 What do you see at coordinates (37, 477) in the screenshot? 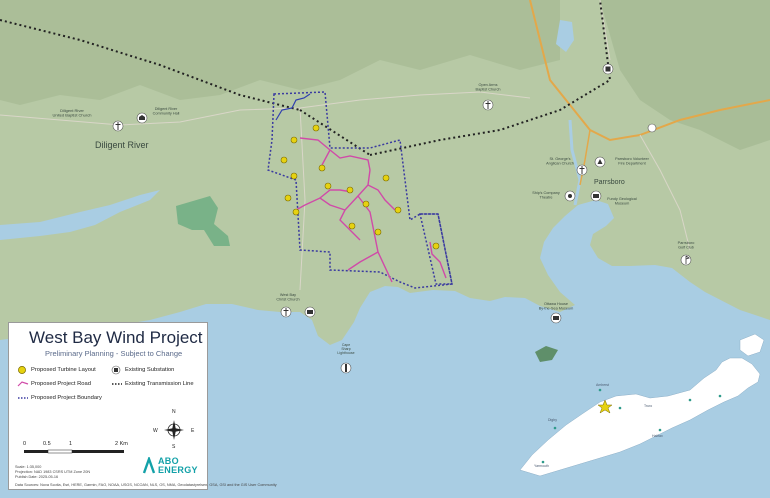
I see `meta-publish-date: Publish Date: 2025-05-16` at bounding box center [37, 477].